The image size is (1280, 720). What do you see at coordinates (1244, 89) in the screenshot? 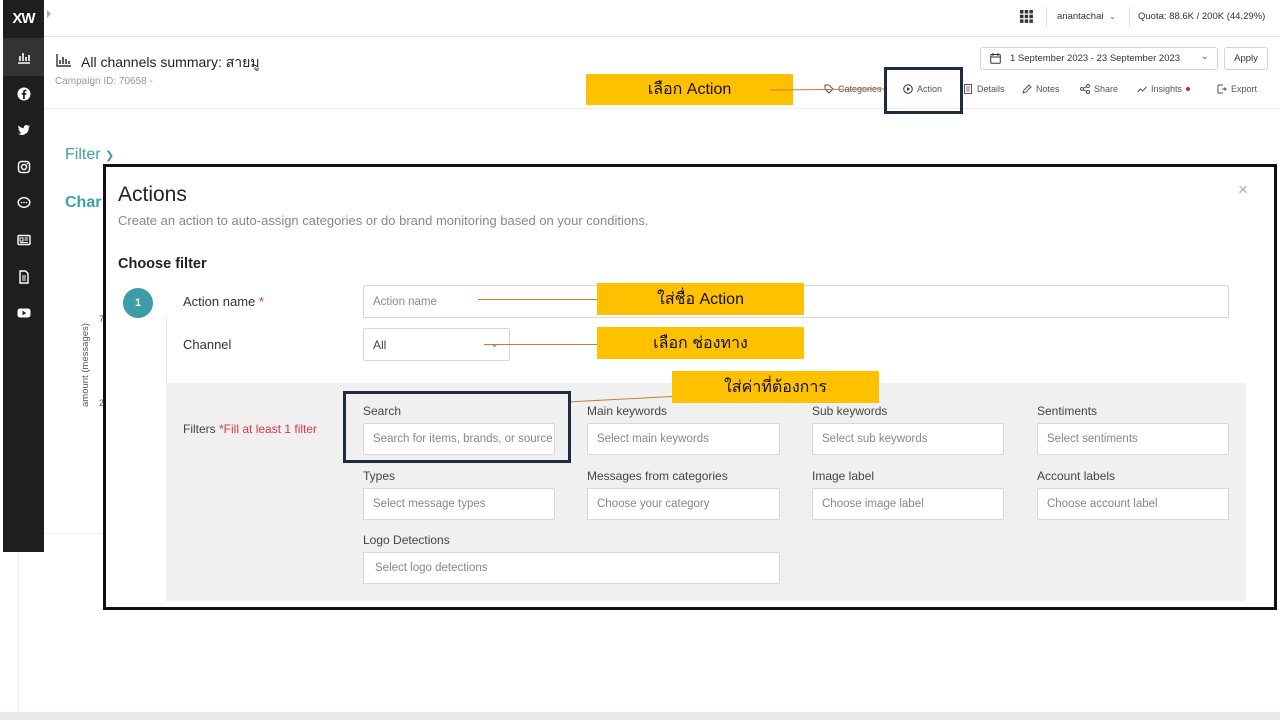
I see `export-label: Export` at bounding box center [1244, 89].